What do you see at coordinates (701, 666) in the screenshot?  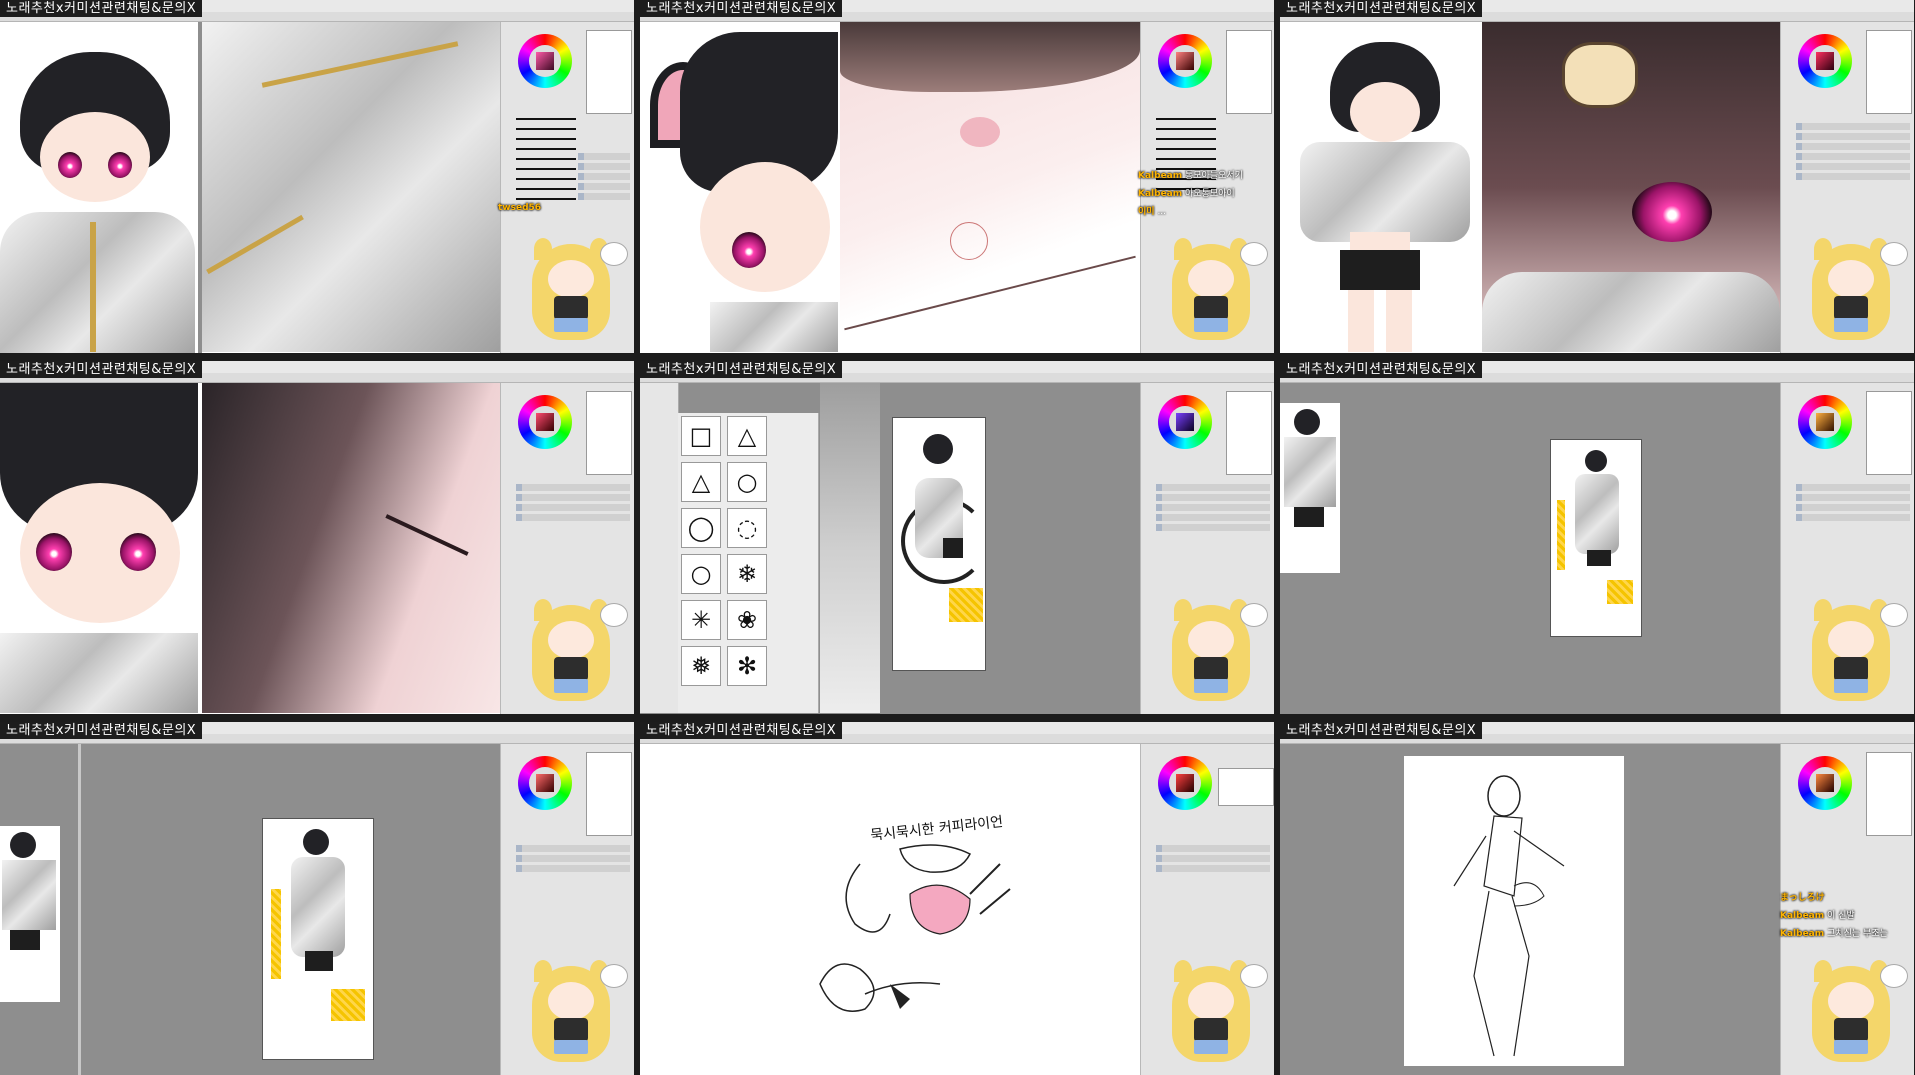 I see `snowflake-large-shape: ❅` at bounding box center [701, 666].